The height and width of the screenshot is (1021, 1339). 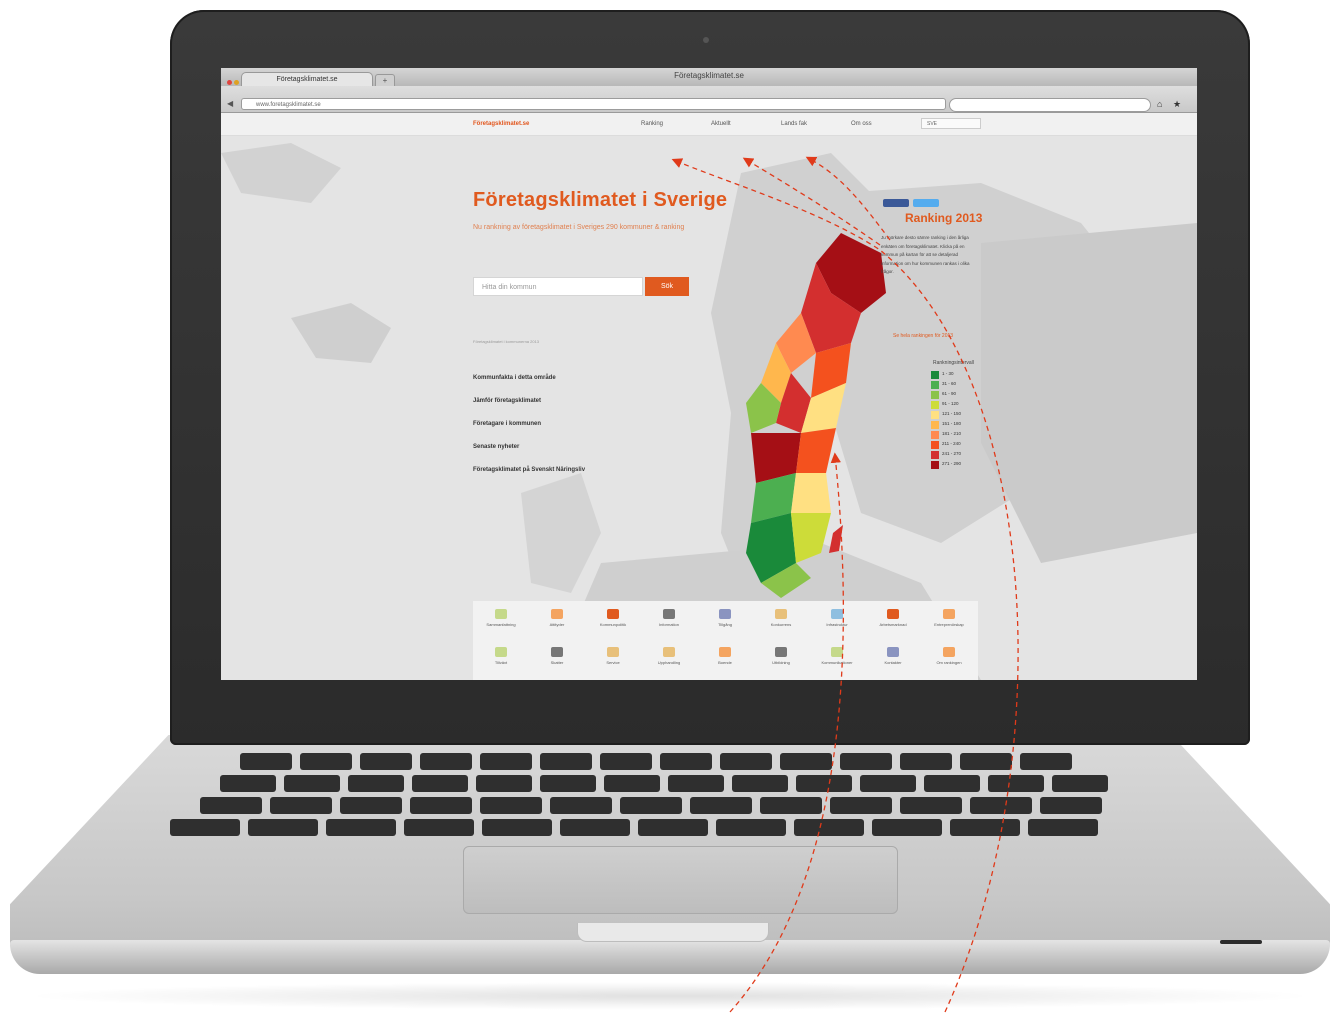 What do you see at coordinates (1050, 105) in the screenshot?
I see `browser-search-field` at bounding box center [1050, 105].